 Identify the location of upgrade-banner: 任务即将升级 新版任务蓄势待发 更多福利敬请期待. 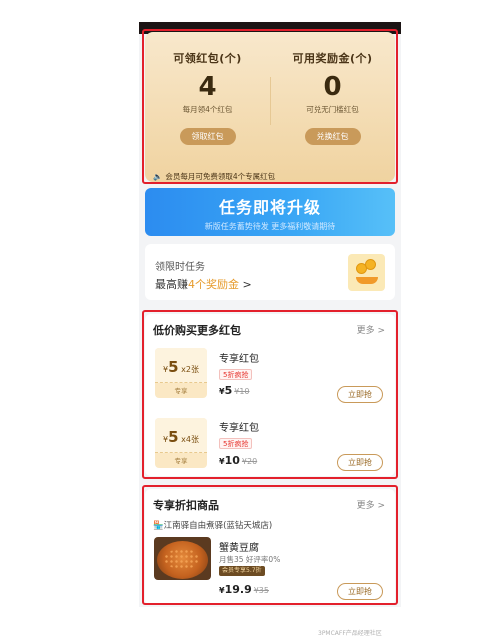
(270, 212).